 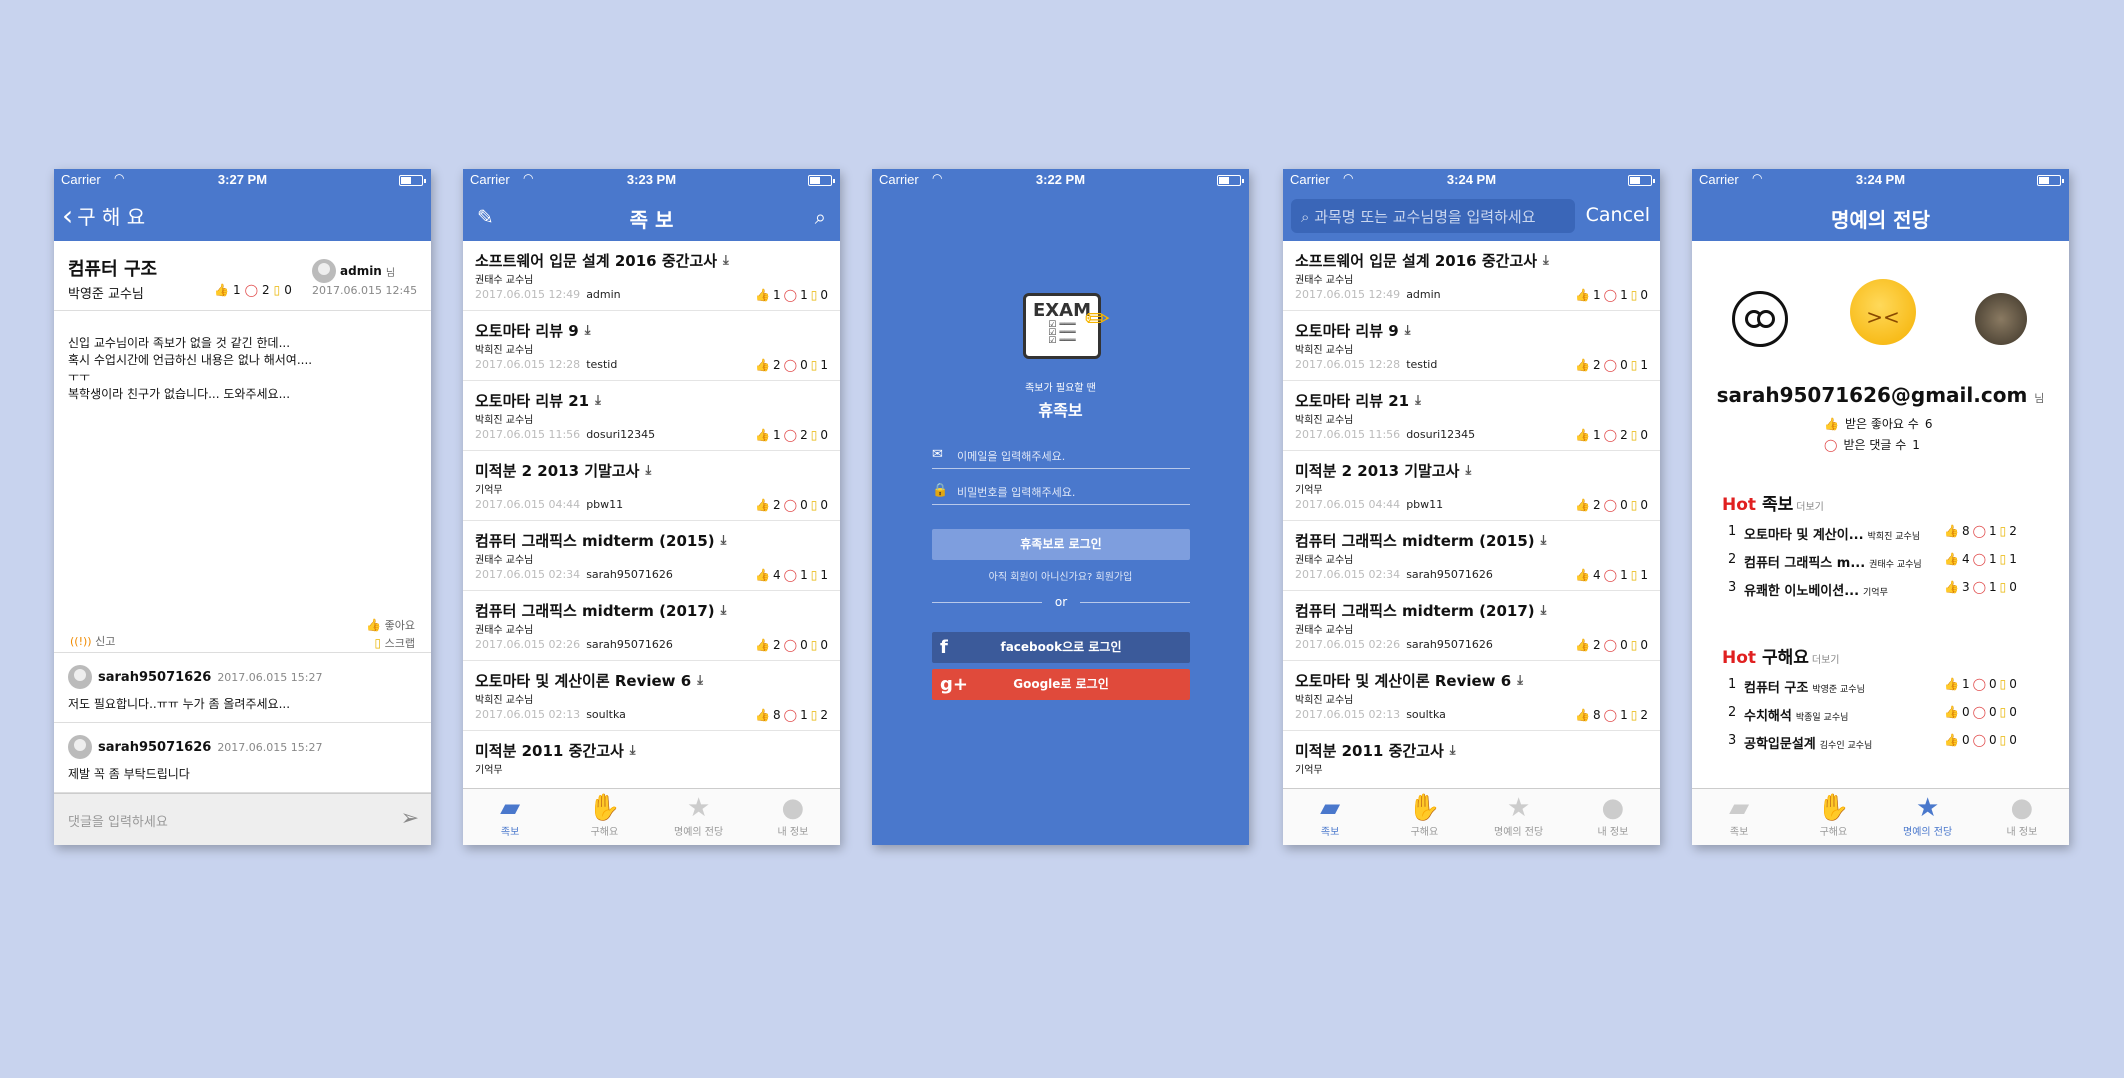 What do you see at coordinates (1883, 312) in the screenshot?
I see `emoji-avatar: ><` at bounding box center [1883, 312].